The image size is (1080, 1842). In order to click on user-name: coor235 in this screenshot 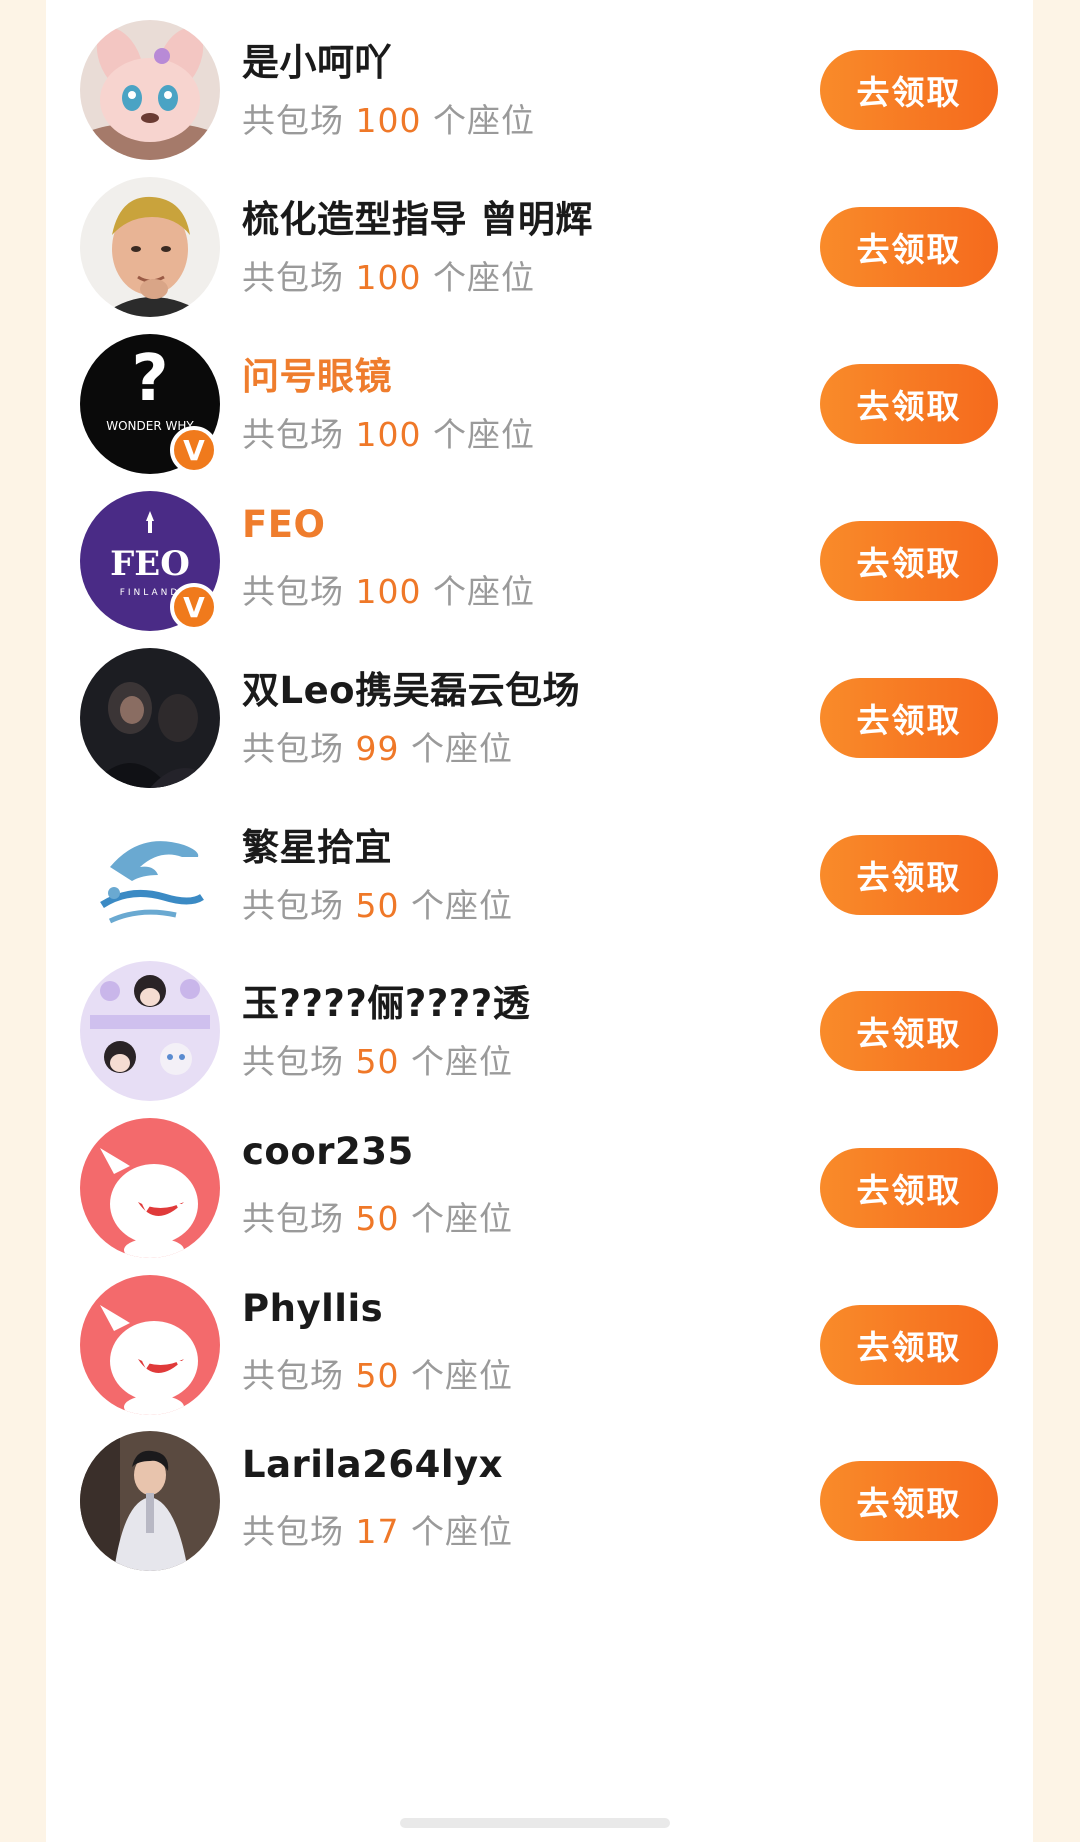, I will do `click(328, 1151)`.